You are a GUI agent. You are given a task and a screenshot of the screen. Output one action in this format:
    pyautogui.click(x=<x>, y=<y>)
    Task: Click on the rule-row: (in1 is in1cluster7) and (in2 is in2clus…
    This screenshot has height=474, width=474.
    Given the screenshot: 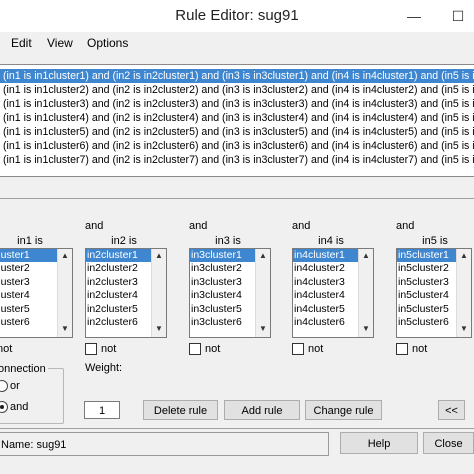 What is the action you would take?
    pyautogui.click(x=237, y=160)
    